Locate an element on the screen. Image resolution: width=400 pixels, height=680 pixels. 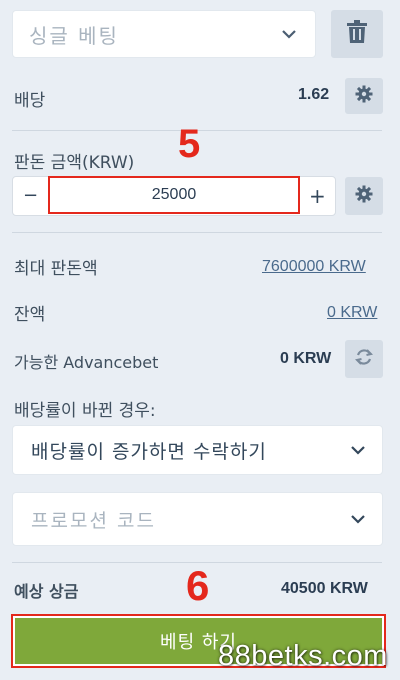
bet-type-dropdown: 싱글 베팅 is located at coordinates (164, 34).